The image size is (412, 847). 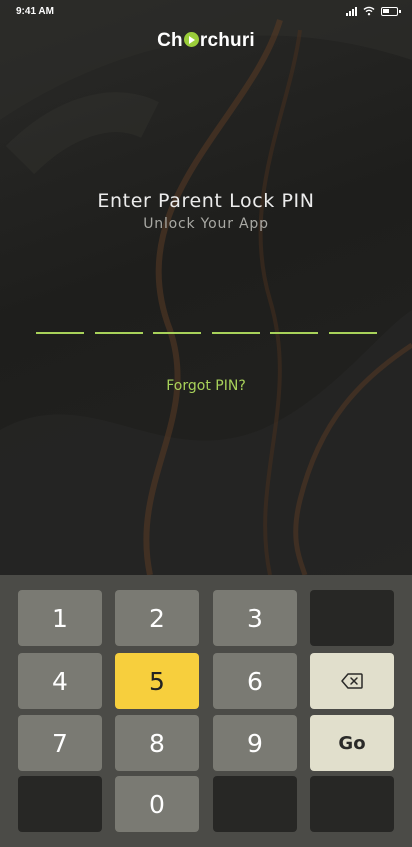 I want to click on backspace-button, so click(x=352, y=681).